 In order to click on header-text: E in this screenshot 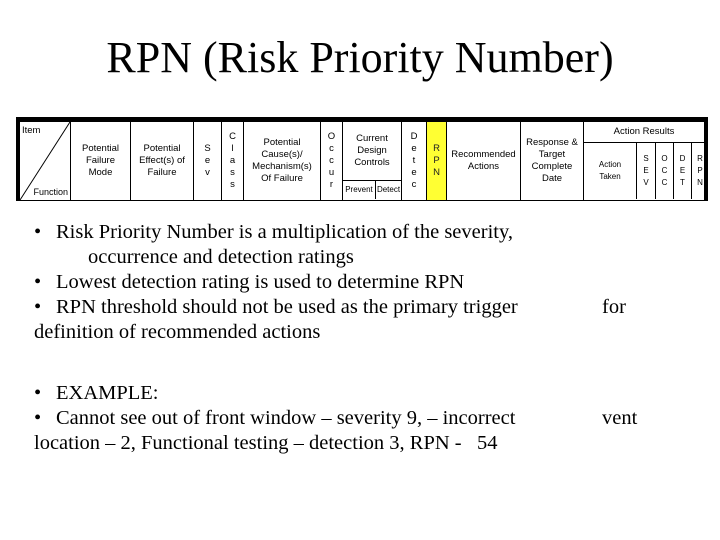, I will do `click(646, 170)`.